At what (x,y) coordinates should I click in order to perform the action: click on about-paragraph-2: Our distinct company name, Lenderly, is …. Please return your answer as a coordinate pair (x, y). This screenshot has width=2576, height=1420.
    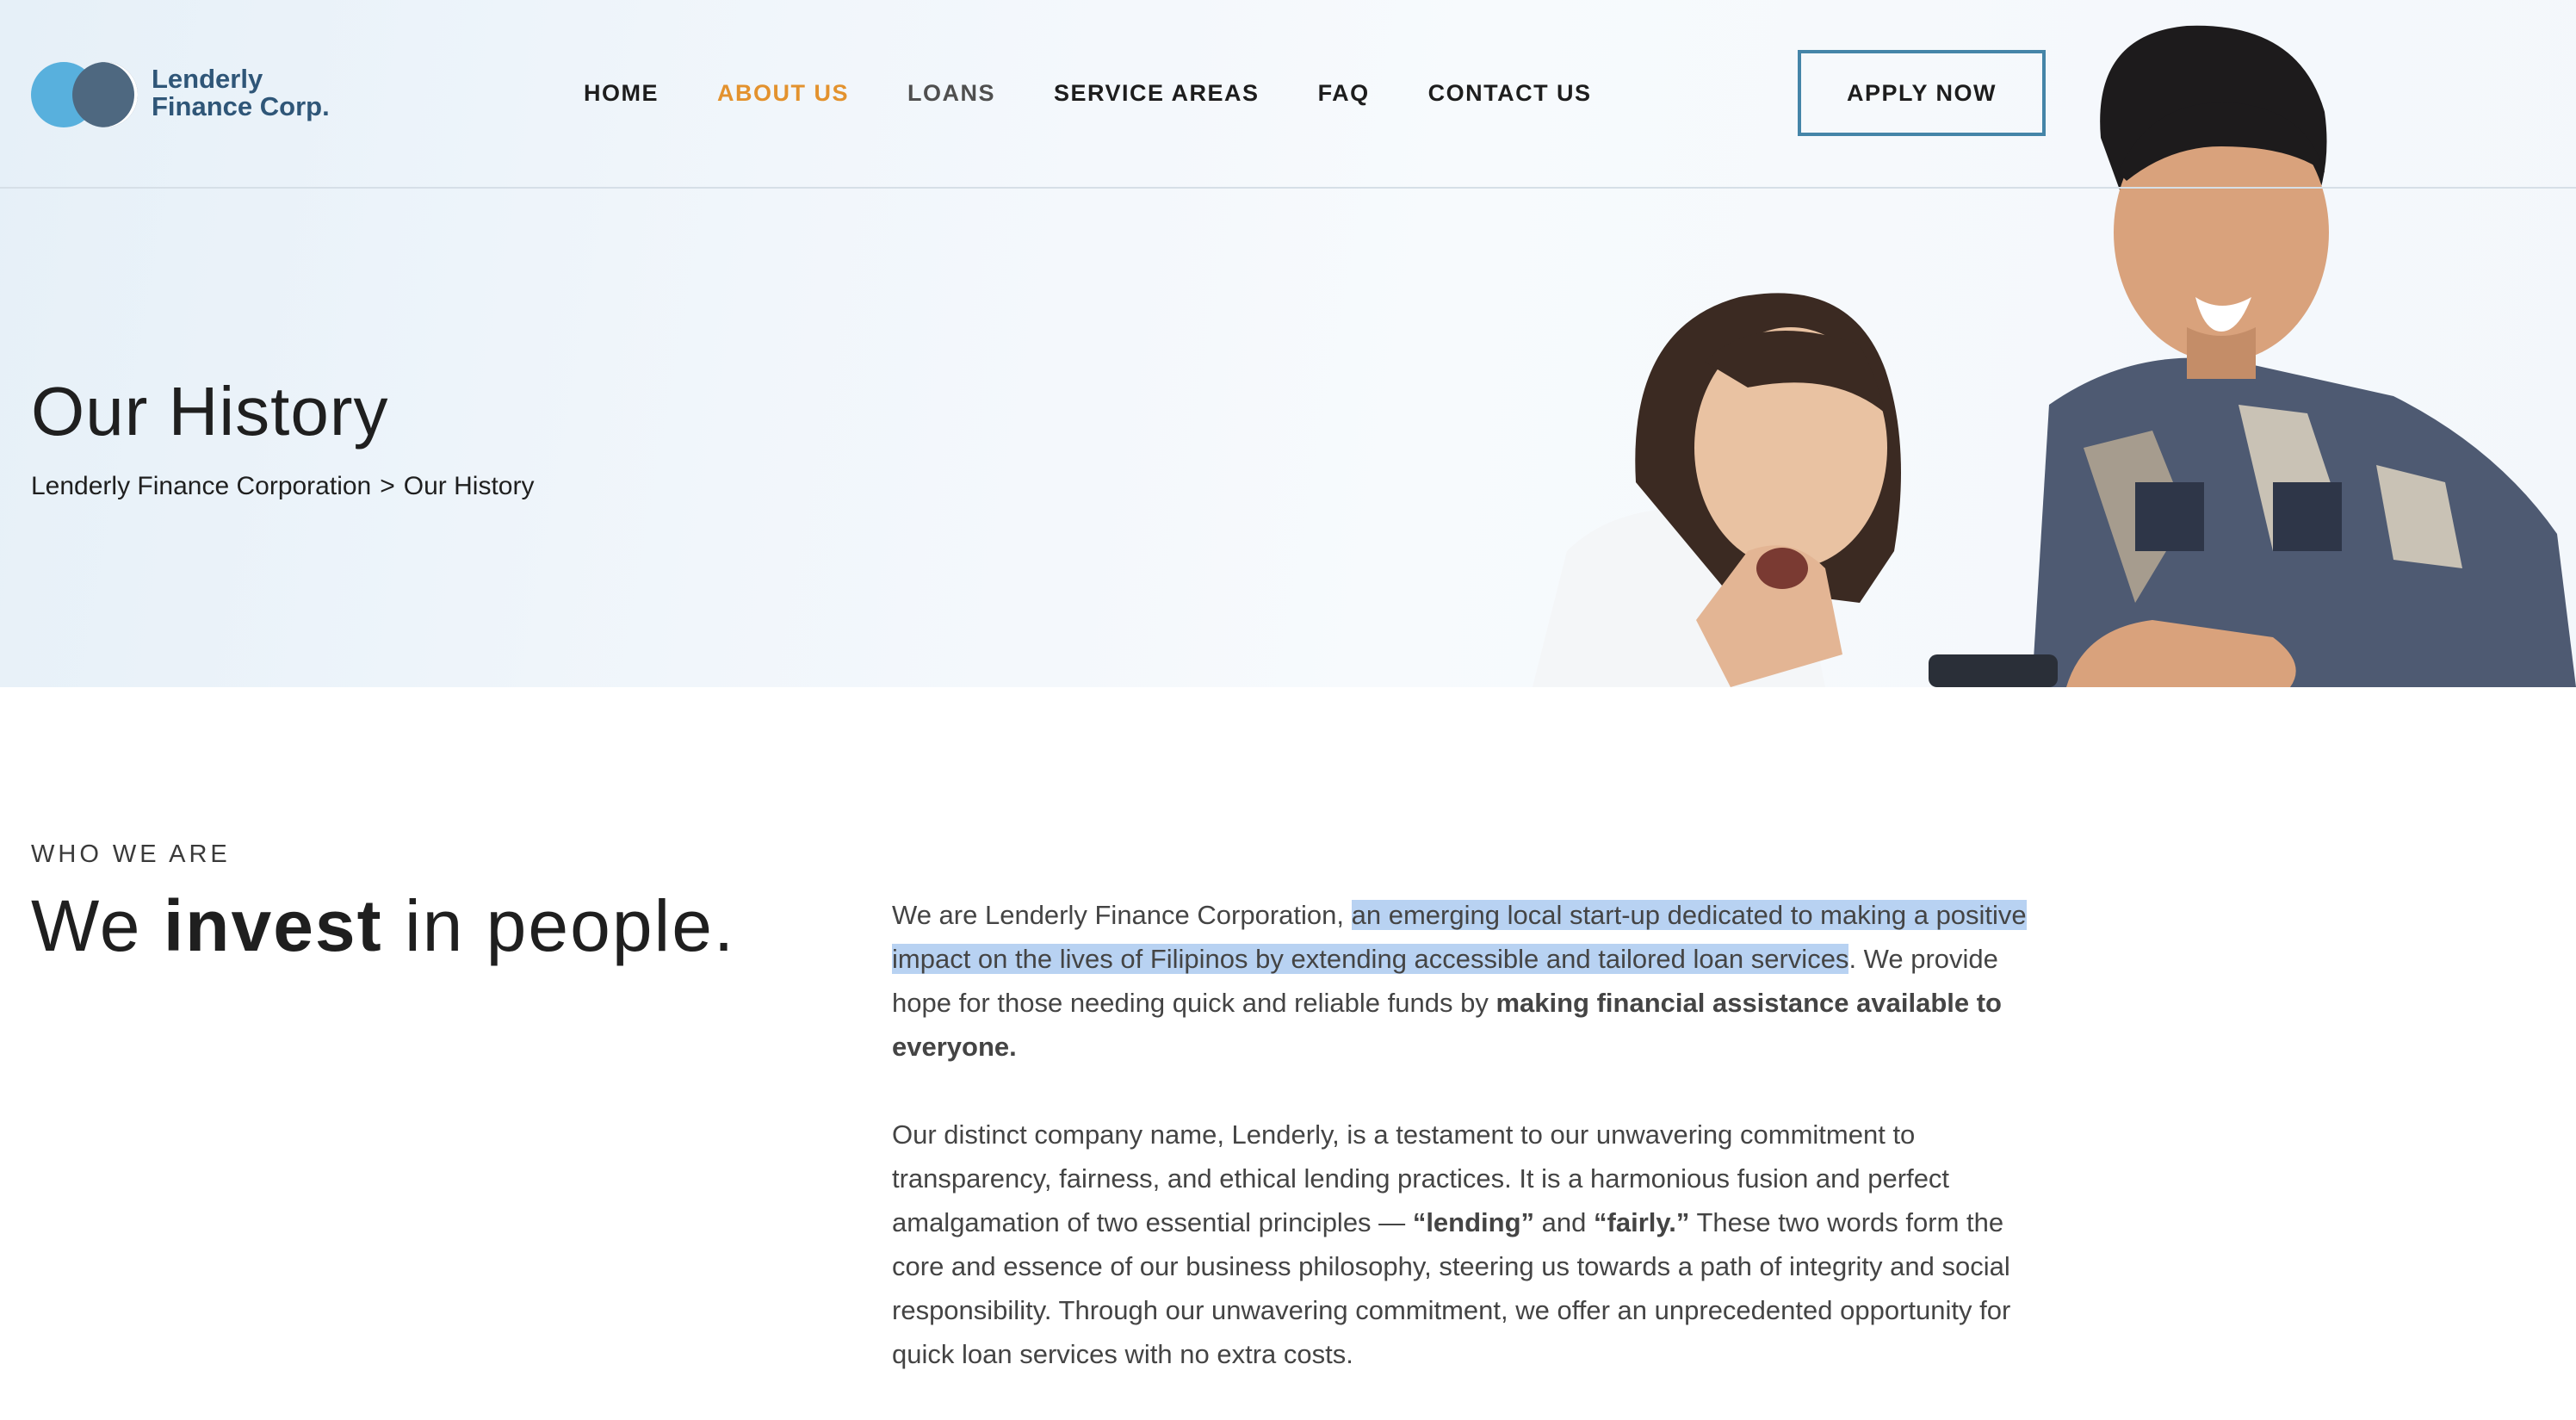
    Looking at the image, I should click on (1477, 1244).